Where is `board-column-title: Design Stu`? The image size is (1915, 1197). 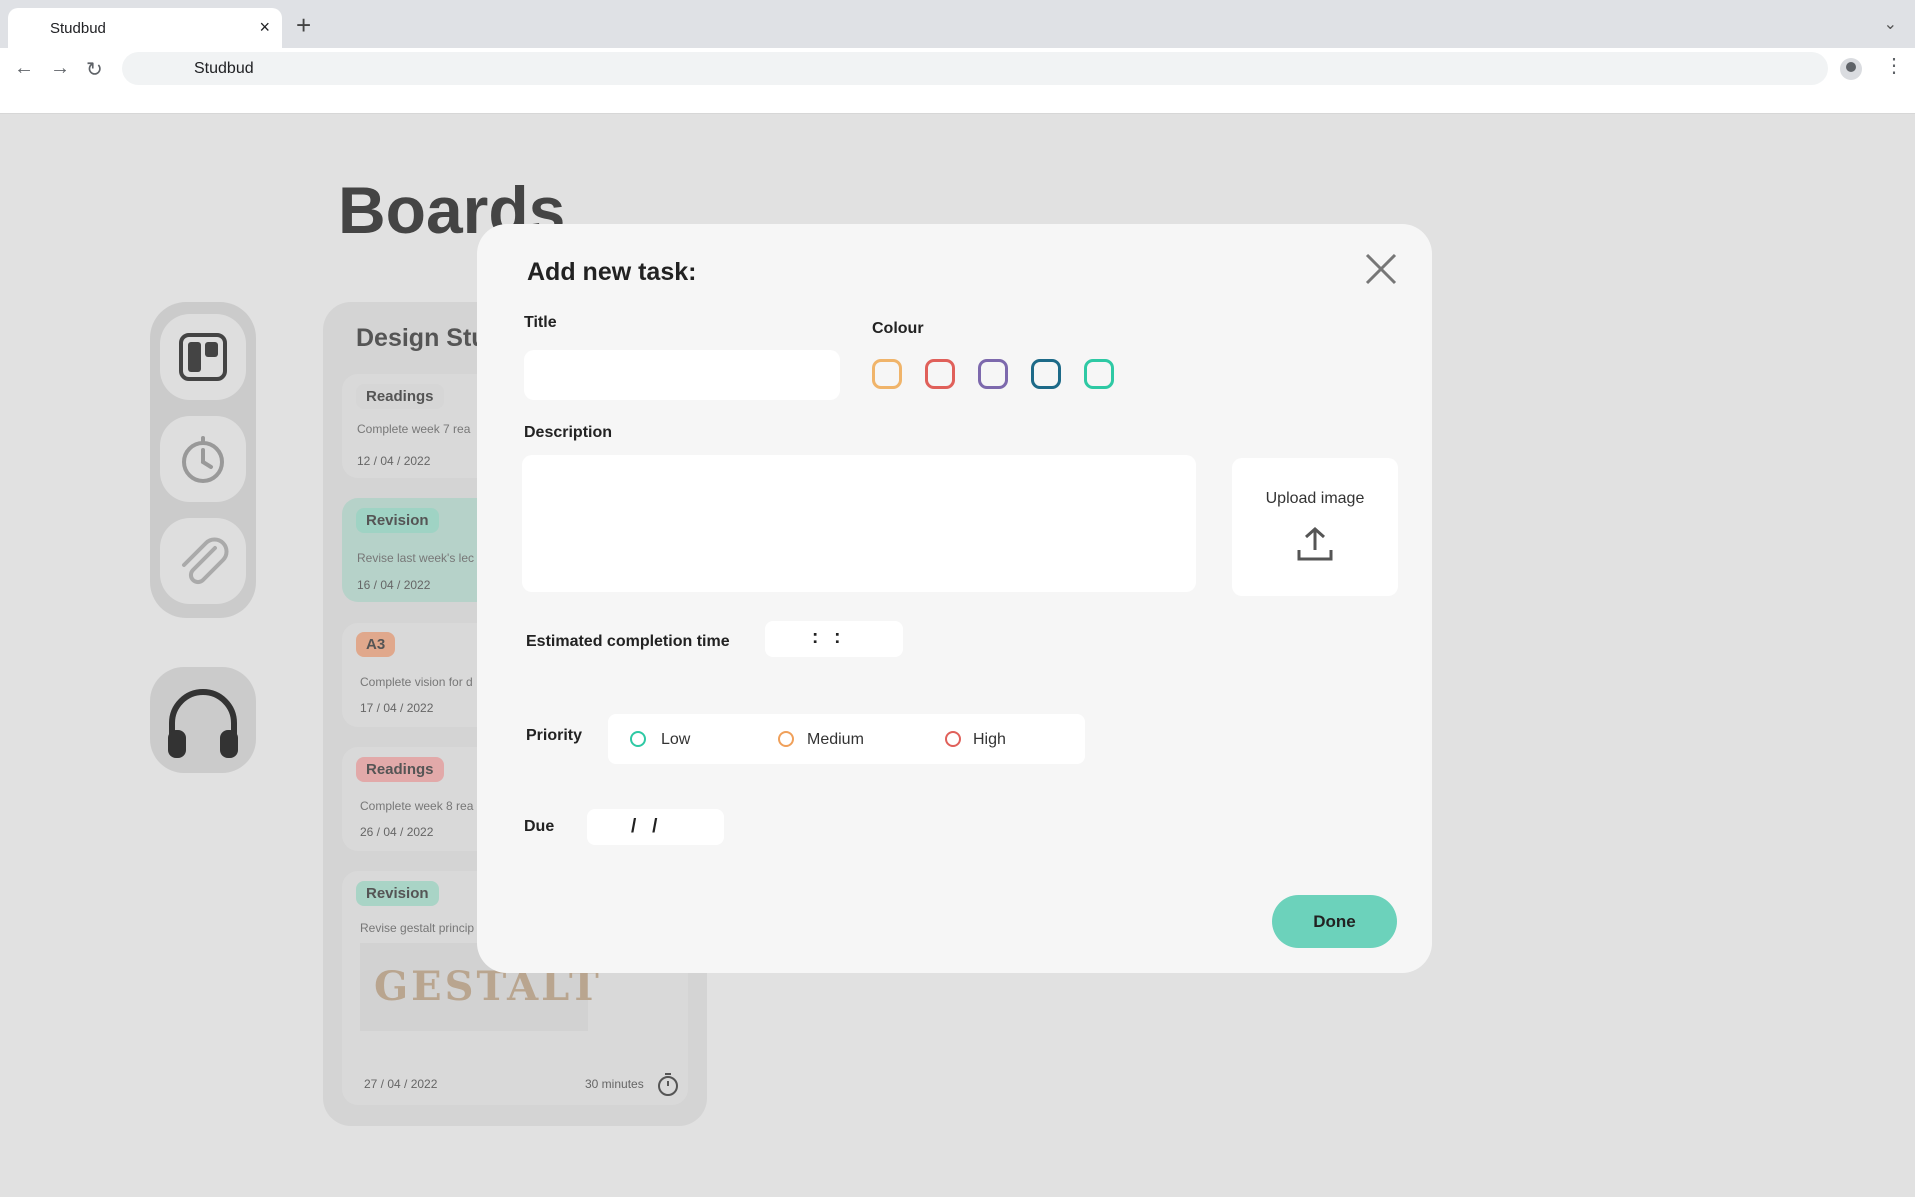 board-column-title: Design Stu is located at coordinates (421, 338).